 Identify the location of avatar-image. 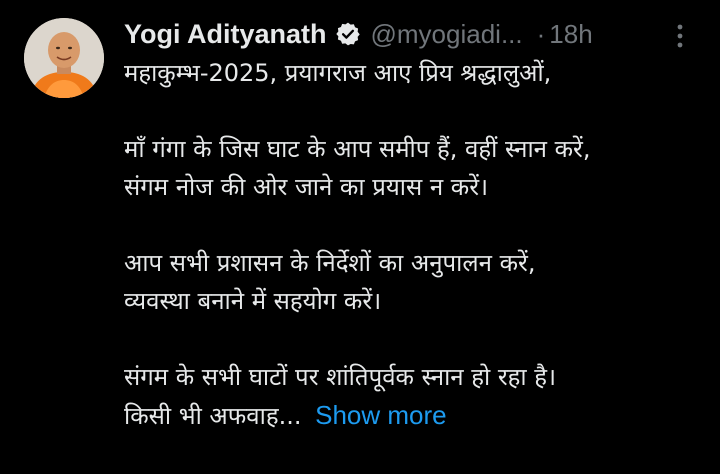
(64, 58).